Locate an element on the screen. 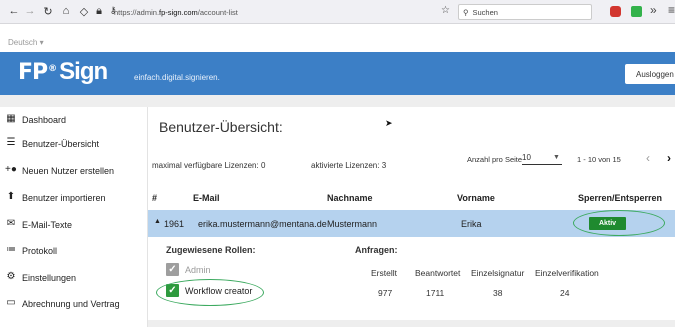  sidebar-item-log: ≔ Protokoll is located at coordinates (32, 251).